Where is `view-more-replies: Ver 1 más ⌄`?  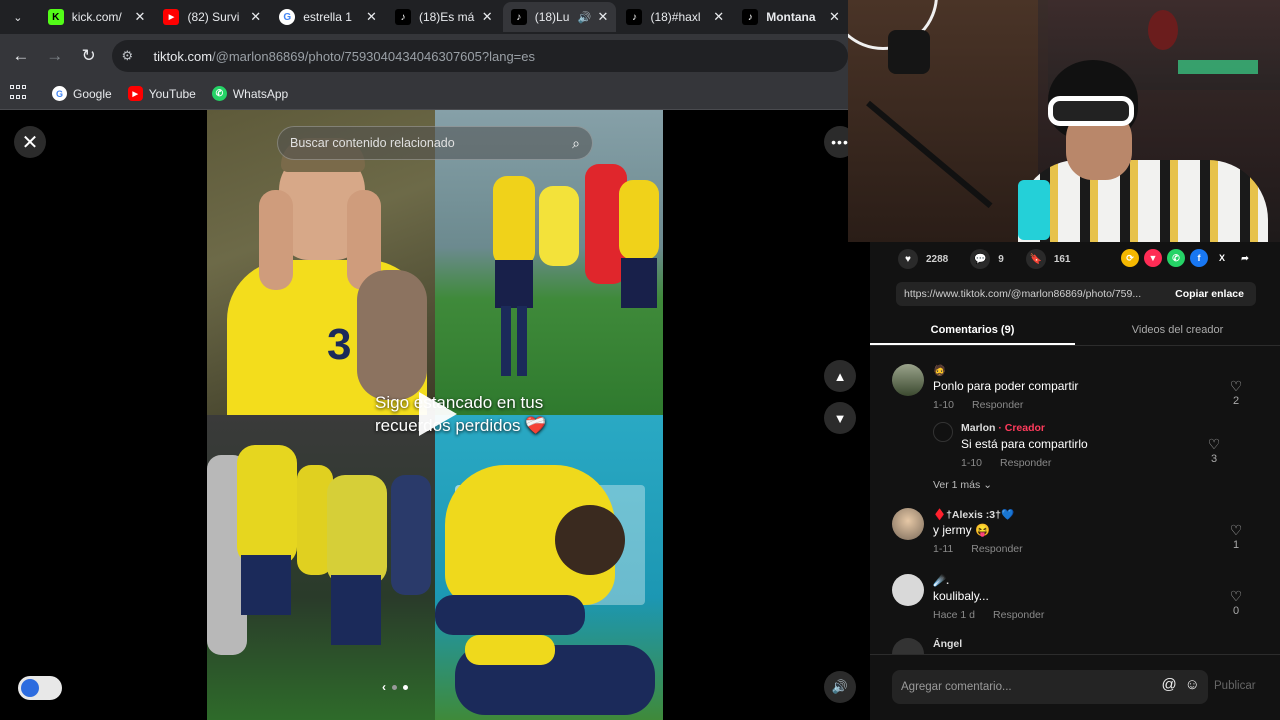 view-more-replies: Ver 1 más ⌄ is located at coordinates (962, 485).